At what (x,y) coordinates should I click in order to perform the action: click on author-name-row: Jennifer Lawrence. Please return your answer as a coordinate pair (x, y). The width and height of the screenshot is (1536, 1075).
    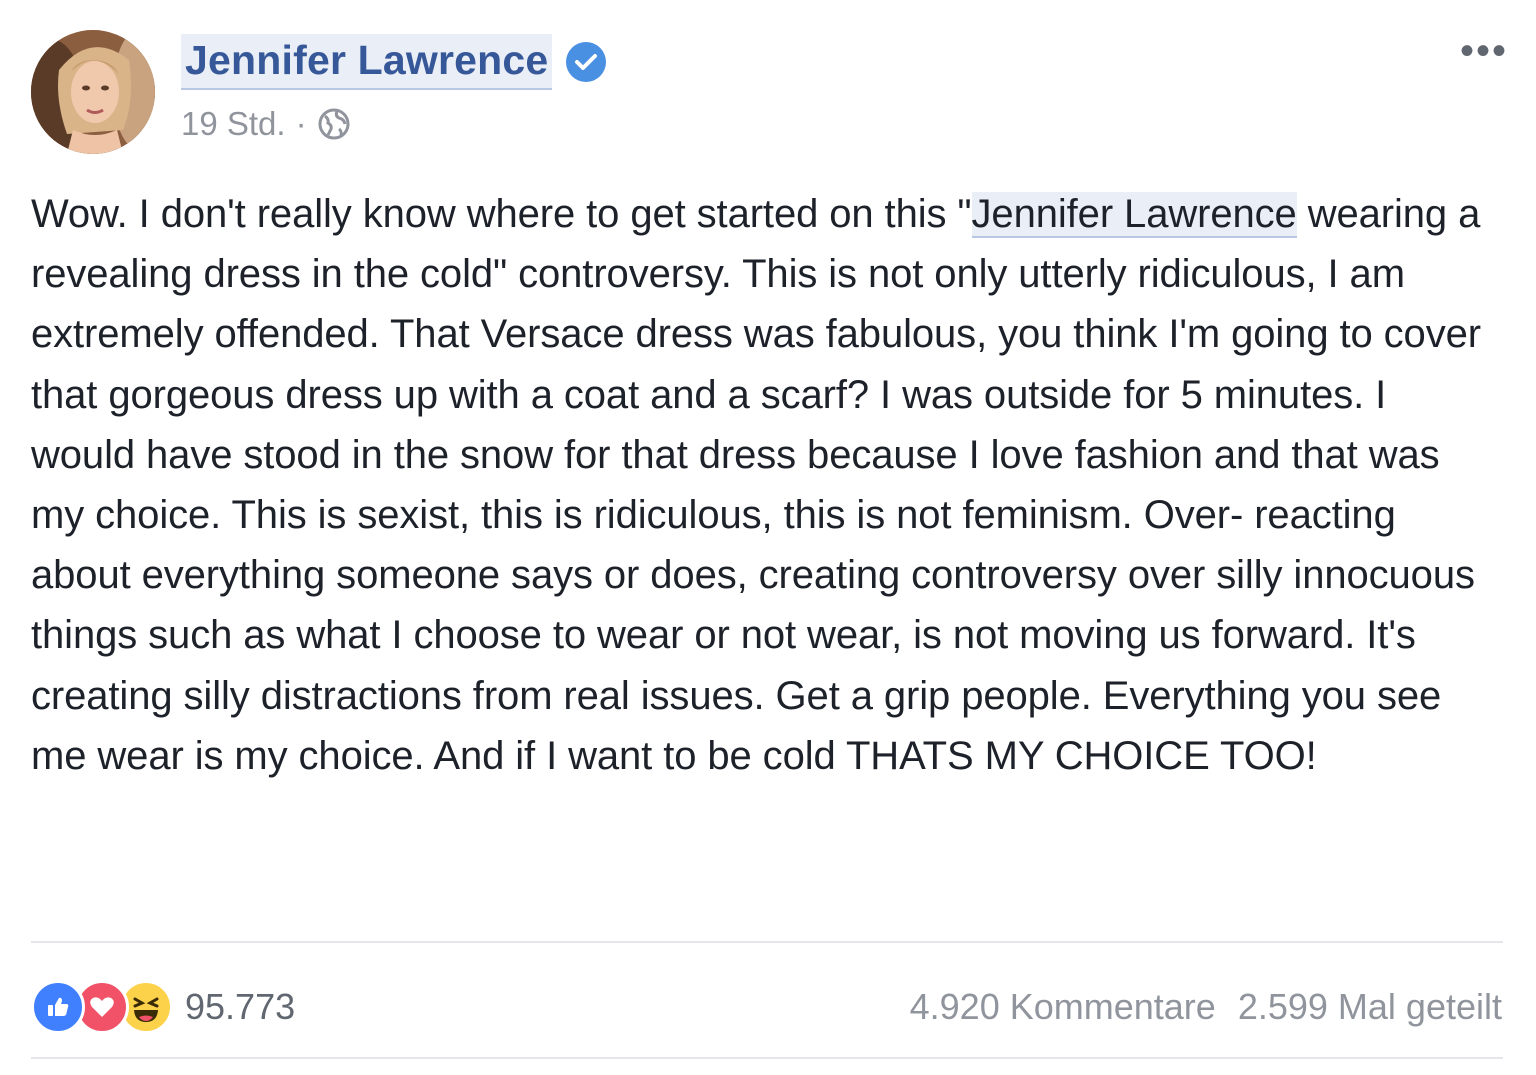
    Looking at the image, I should click on (394, 62).